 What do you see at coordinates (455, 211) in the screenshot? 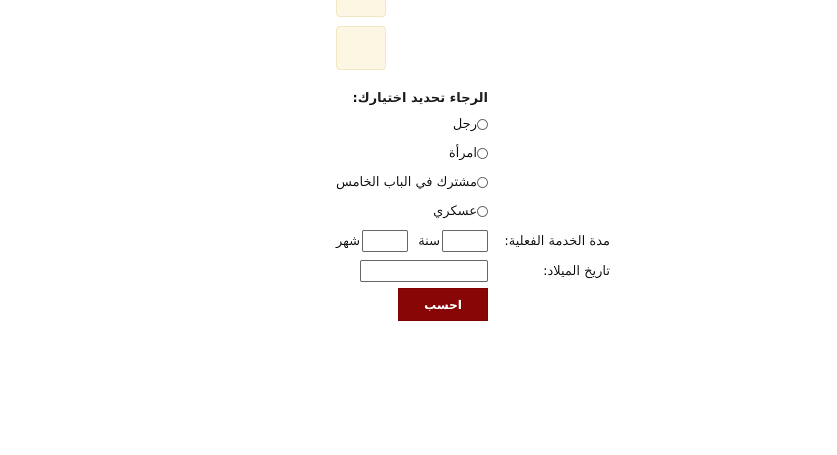
I see `radio-label: عسكري` at bounding box center [455, 211].